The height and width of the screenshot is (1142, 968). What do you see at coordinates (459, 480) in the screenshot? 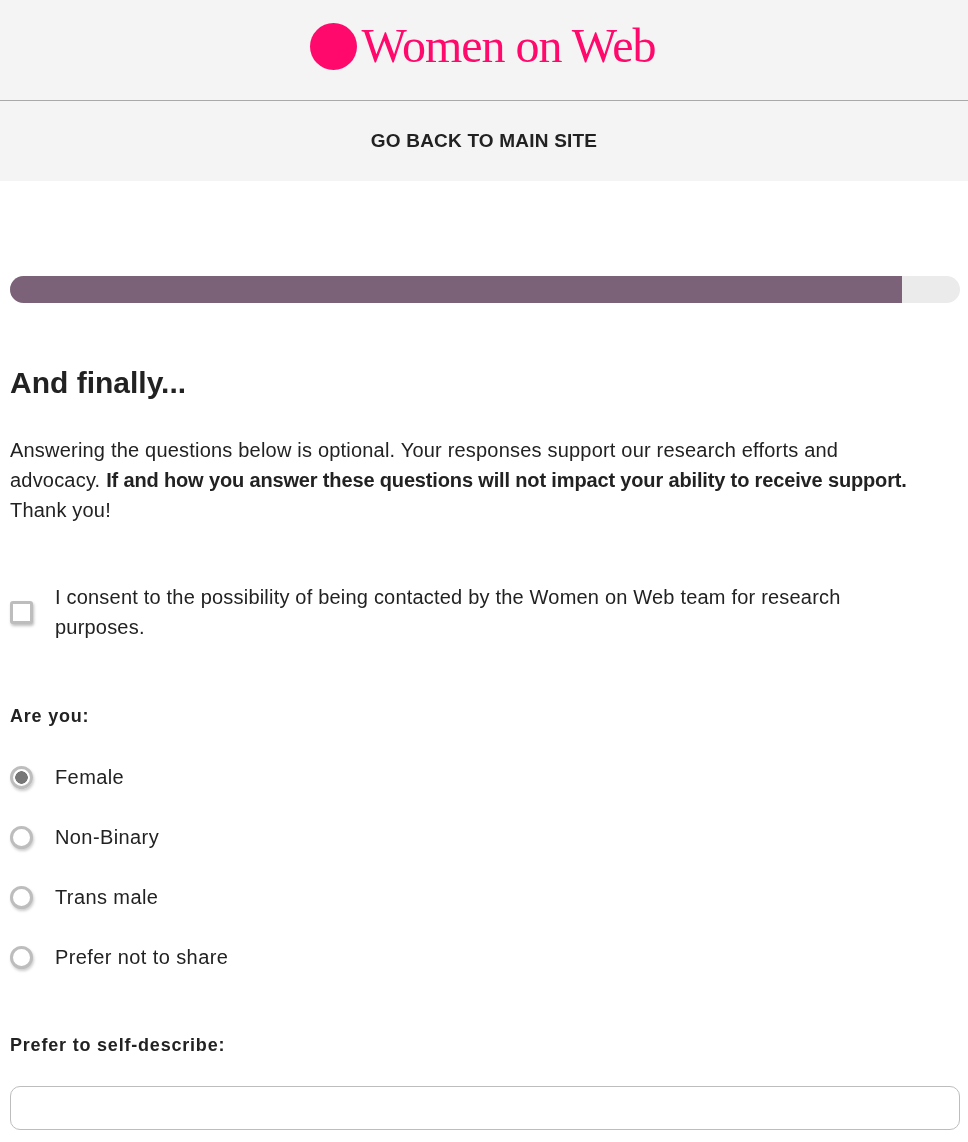
I see `intro-text: Answering the questions below is optional. Your responses support our research efforts and advocacy. If and how you answer these questions will not impact your ability to receive support. Thank you!` at bounding box center [459, 480].